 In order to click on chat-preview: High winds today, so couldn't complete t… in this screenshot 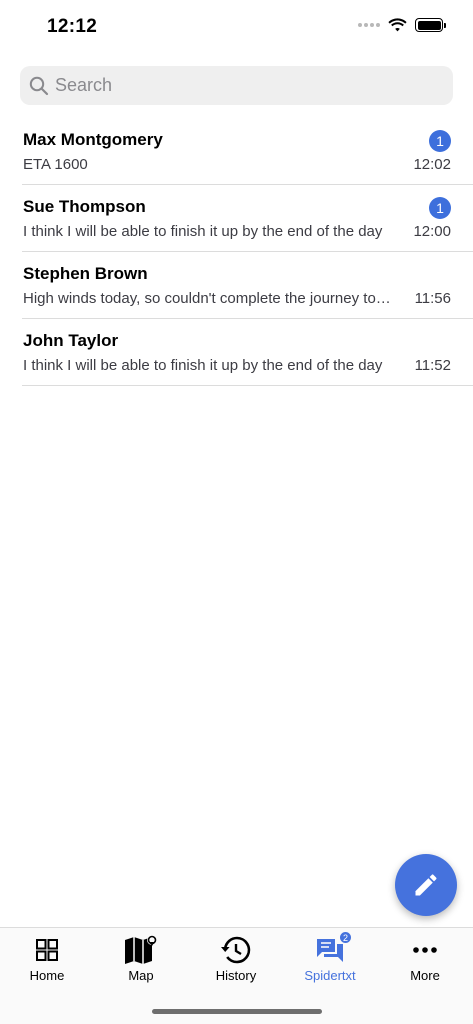, I will do `click(209, 298)`.